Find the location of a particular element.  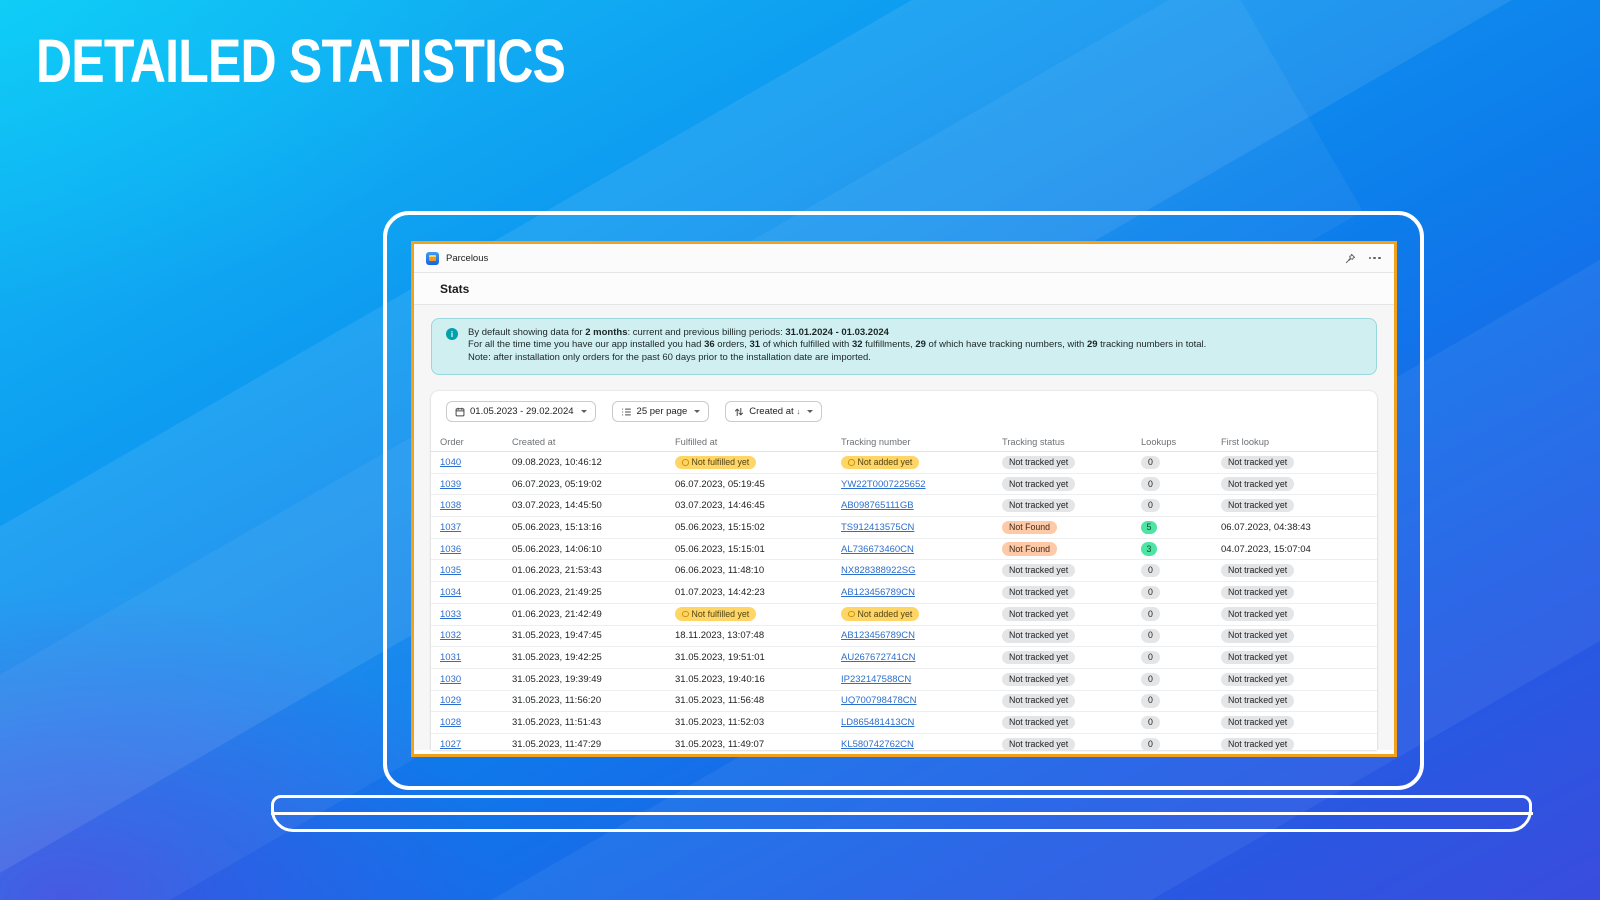

tracking-number-cell: AB123456789CN is located at coordinates (921, 592).